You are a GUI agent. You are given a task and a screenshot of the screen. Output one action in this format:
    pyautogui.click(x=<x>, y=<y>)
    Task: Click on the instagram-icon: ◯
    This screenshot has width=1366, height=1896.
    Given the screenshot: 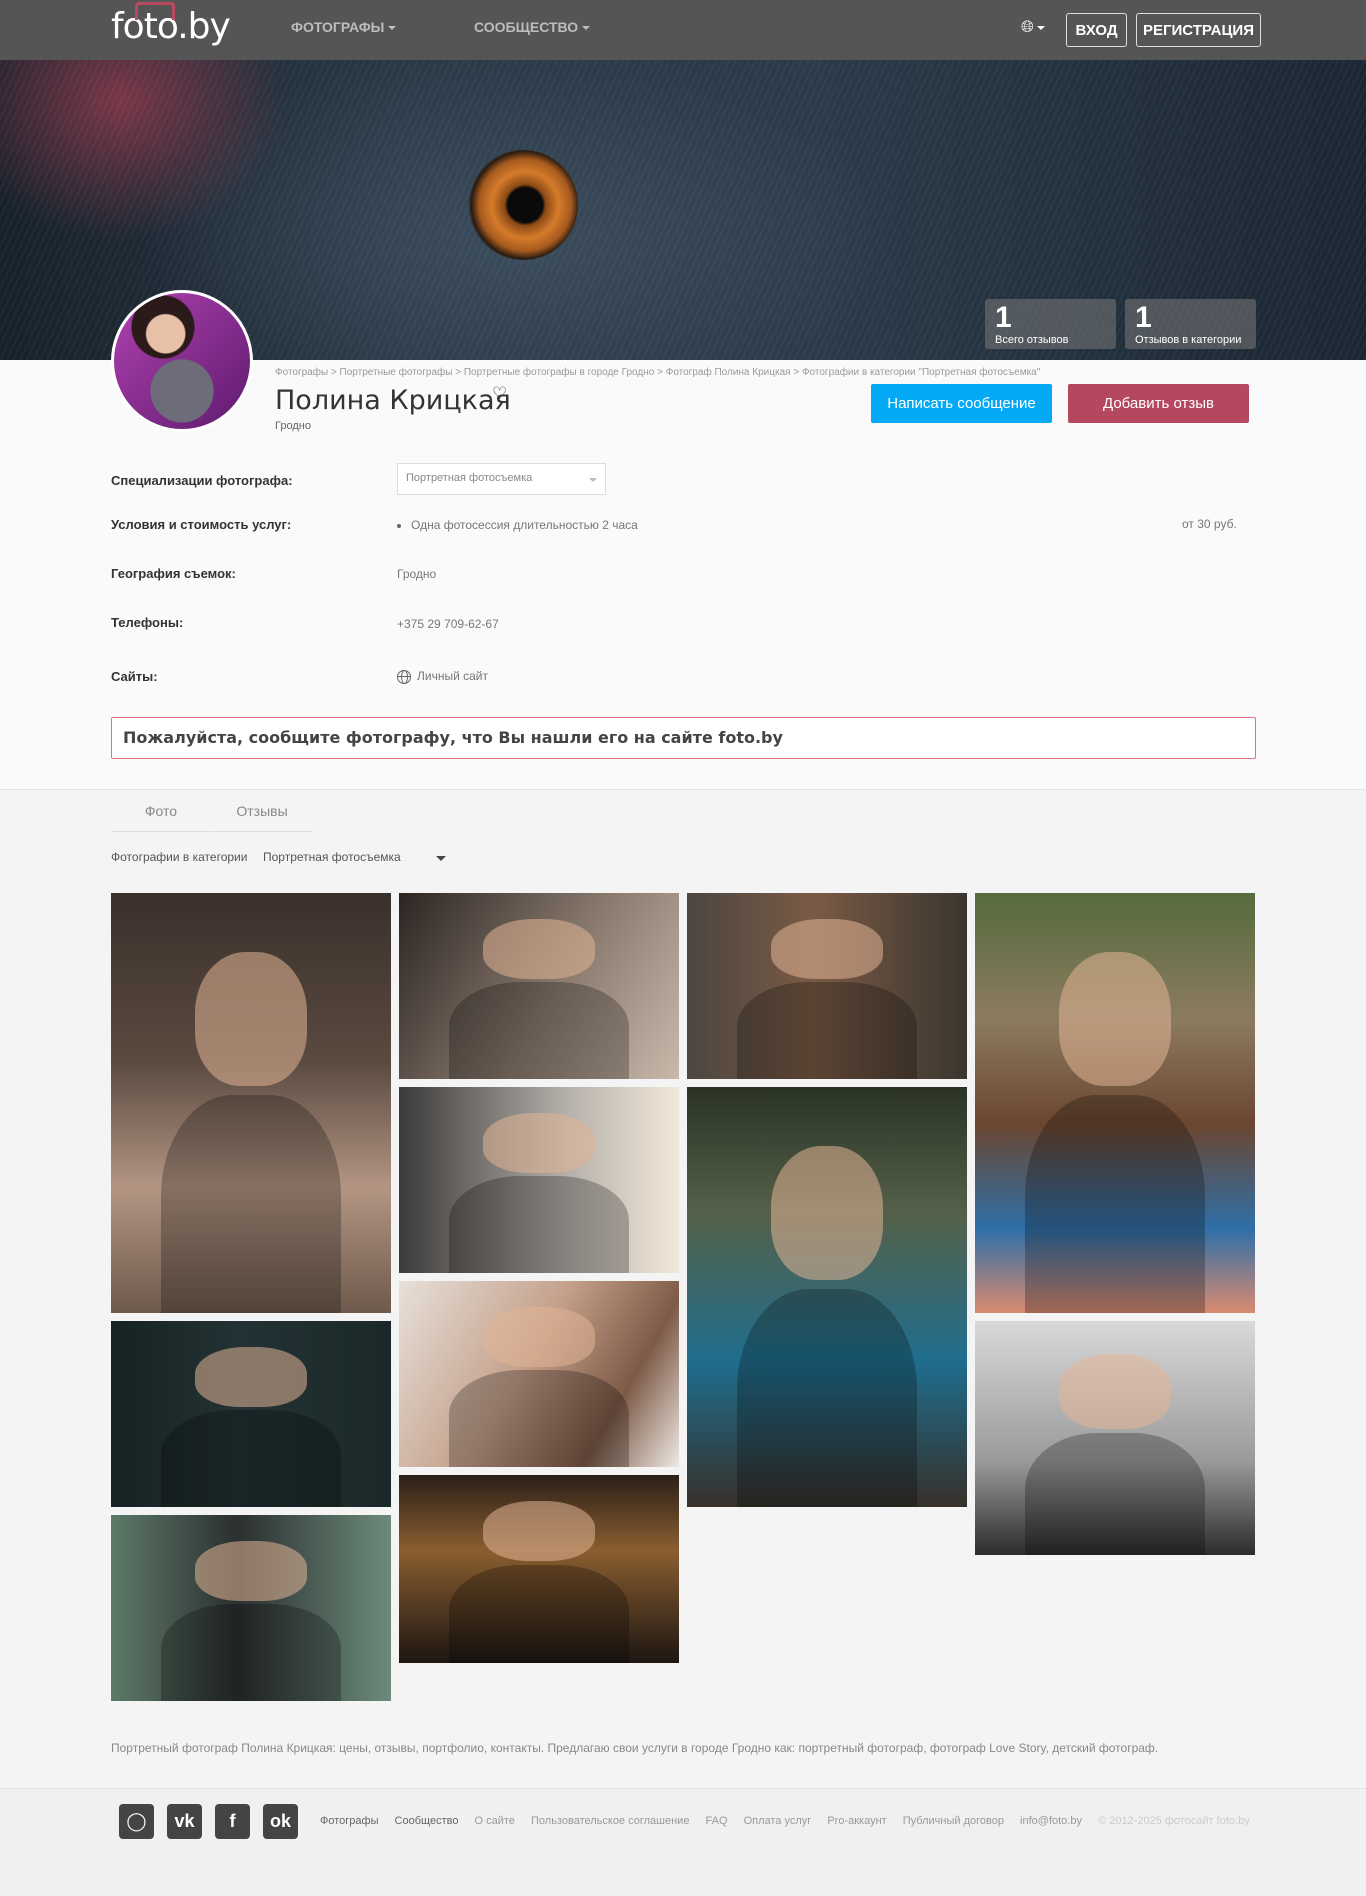 What is the action you would take?
    pyautogui.click(x=136, y=1821)
    